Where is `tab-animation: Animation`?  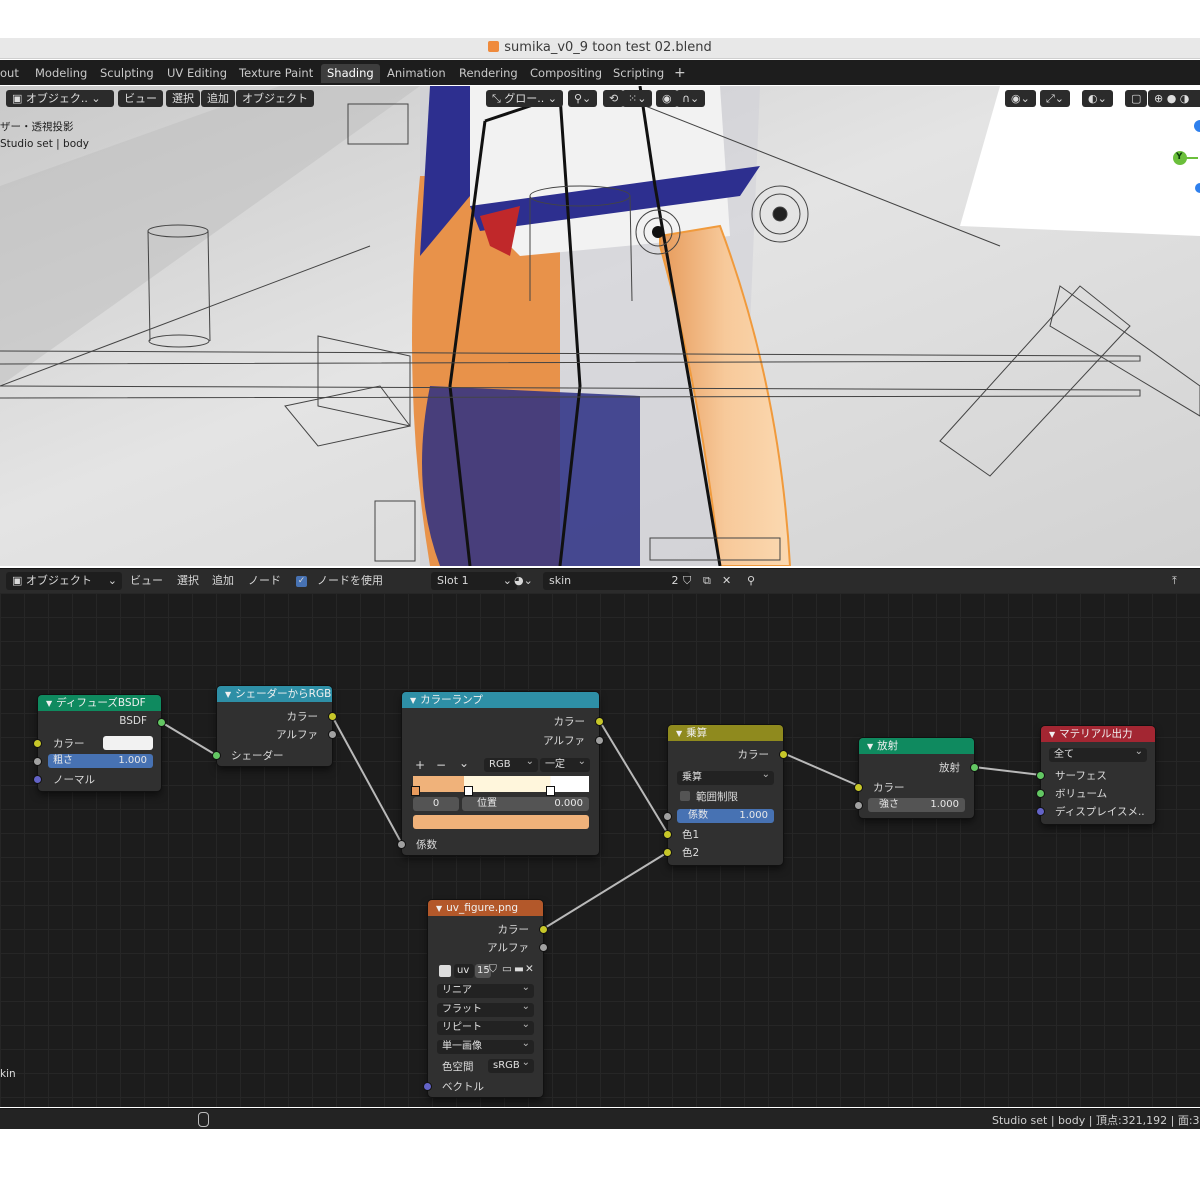 tab-animation: Animation is located at coordinates (416, 73).